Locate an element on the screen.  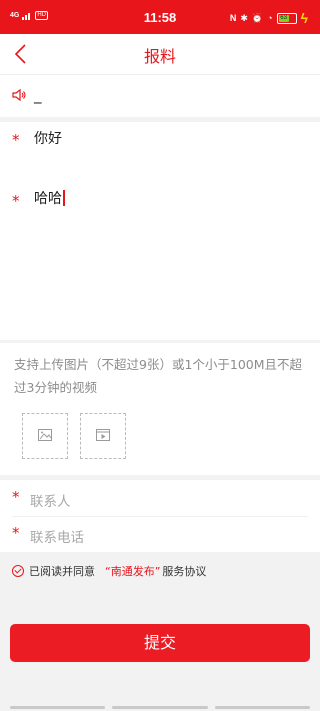
contact-section: * 联系人 * 联系电话 is located at coordinates (160, 516).